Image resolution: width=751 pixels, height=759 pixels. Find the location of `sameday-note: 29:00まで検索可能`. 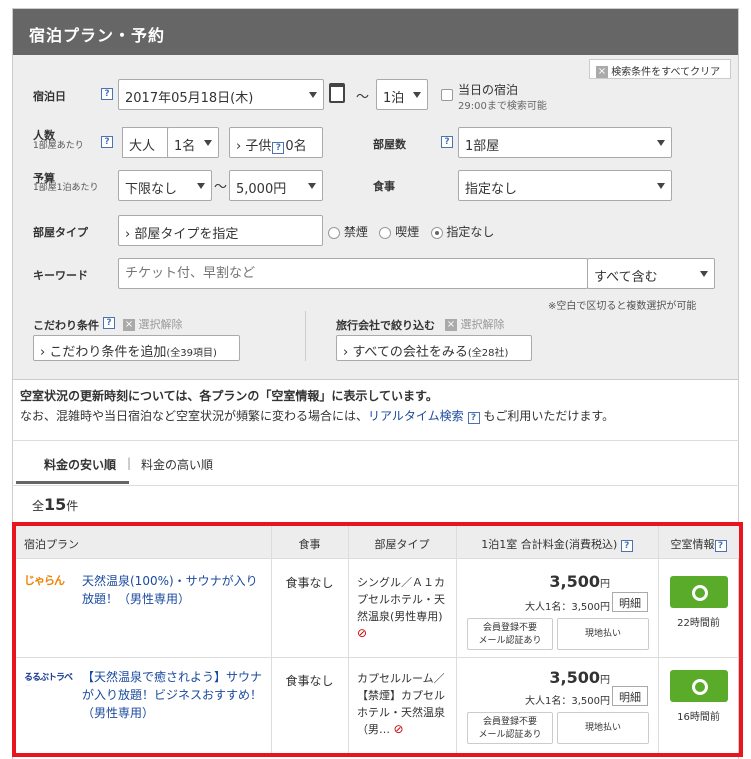

sameday-note: 29:00まで検索可能 is located at coordinates (502, 106).